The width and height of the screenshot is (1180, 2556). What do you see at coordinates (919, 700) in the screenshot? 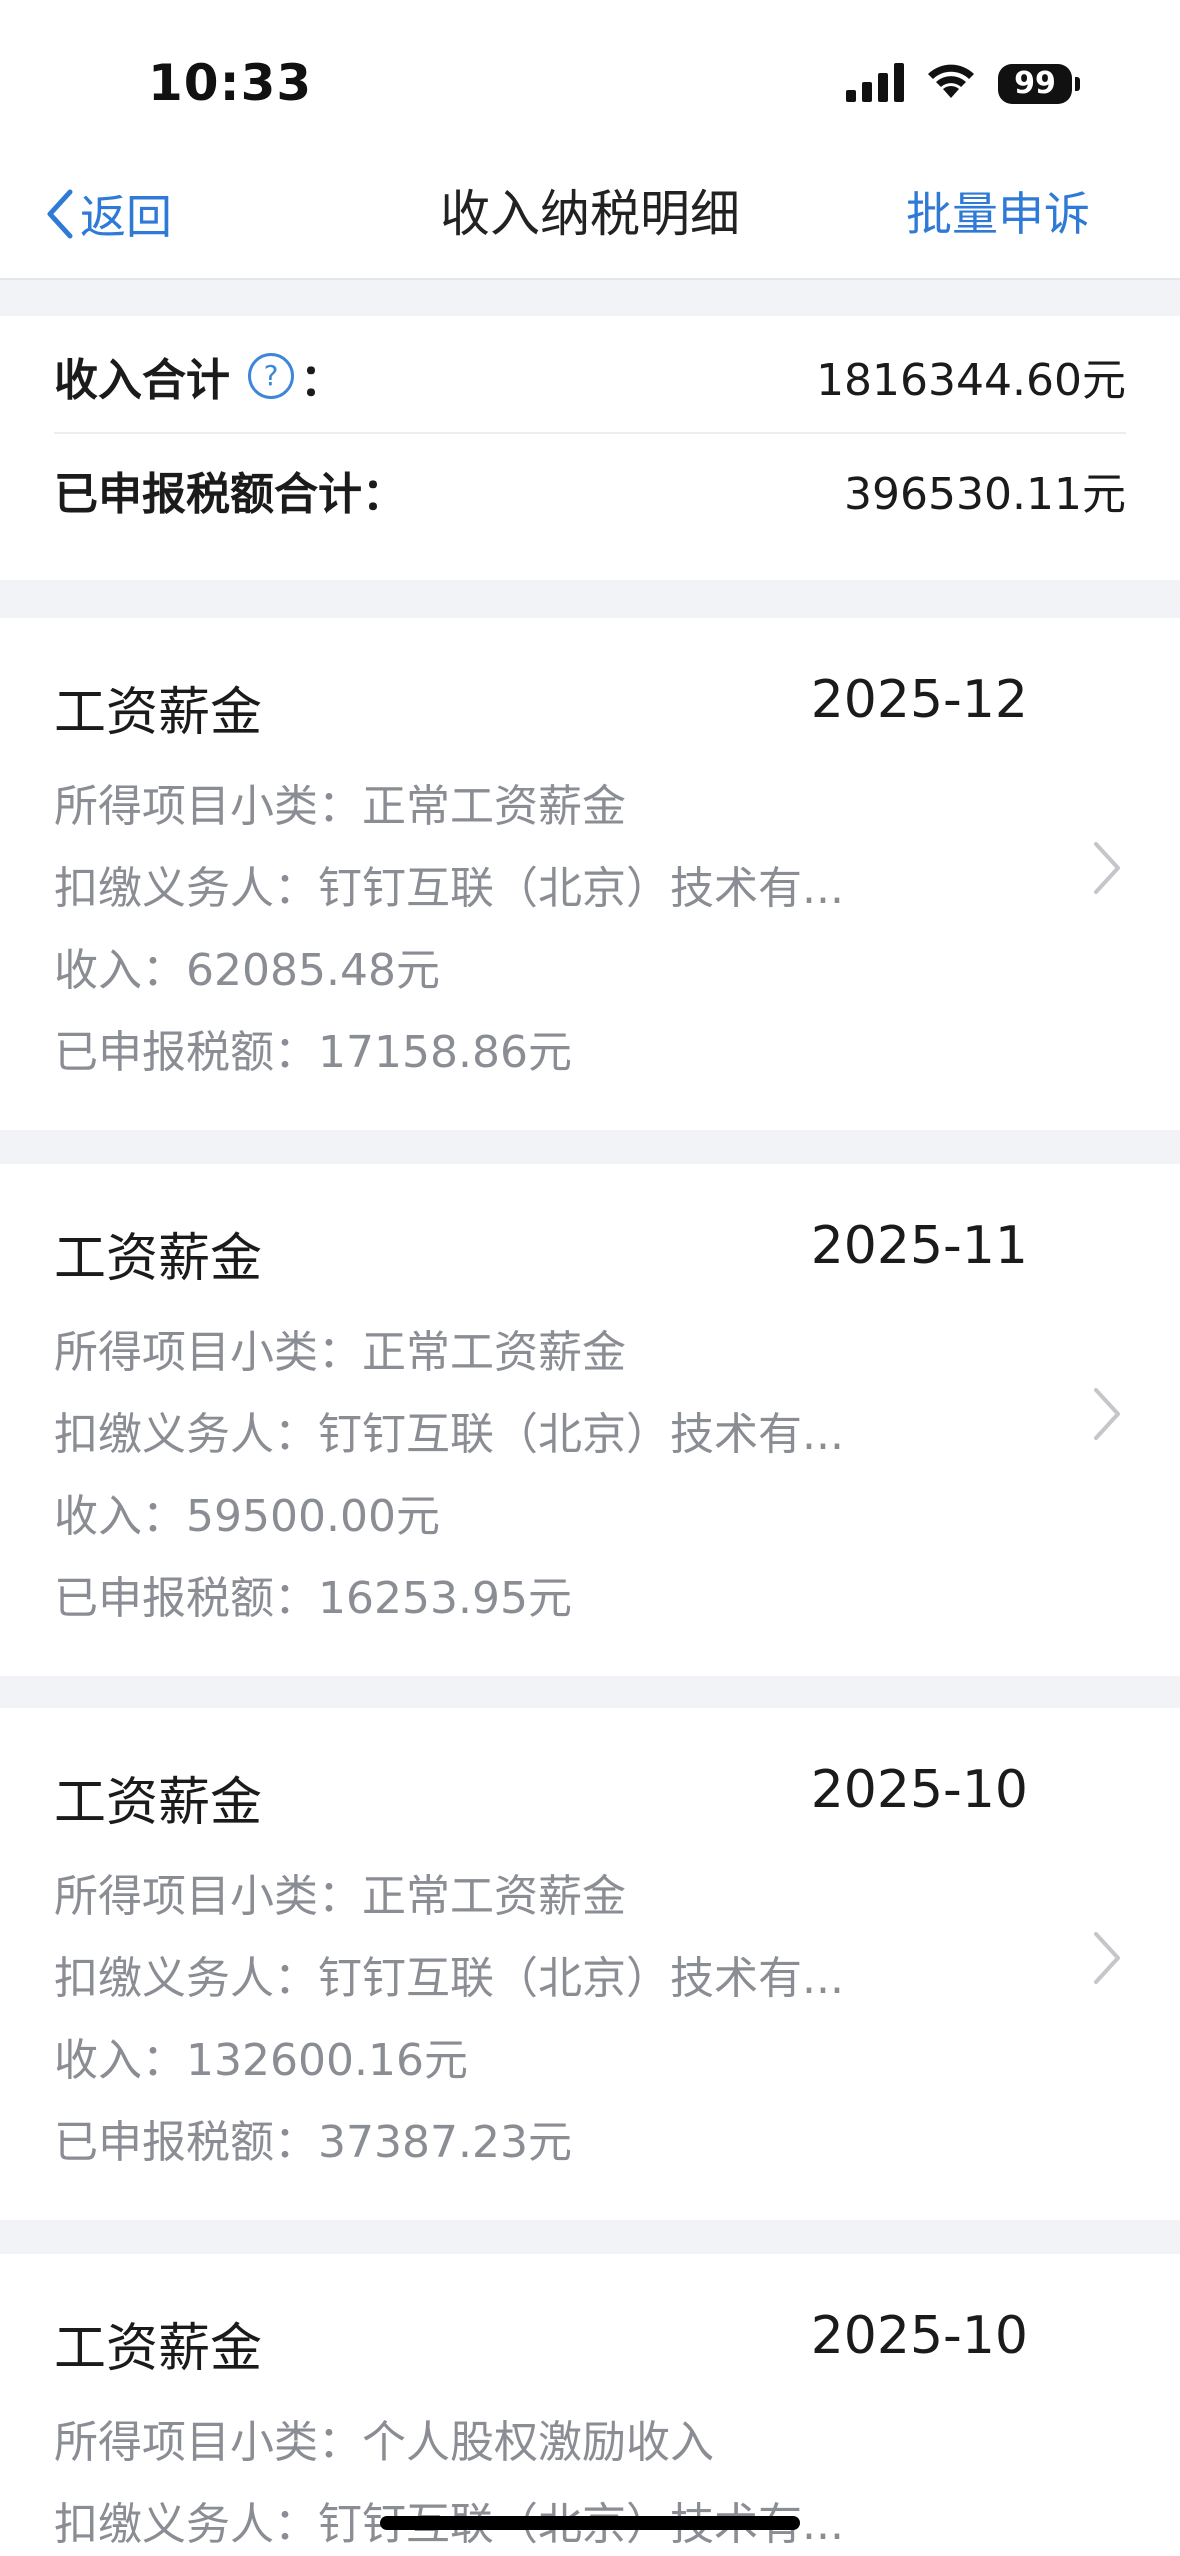
I see `record-date: 2025-12` at bounding box center [919, 700].